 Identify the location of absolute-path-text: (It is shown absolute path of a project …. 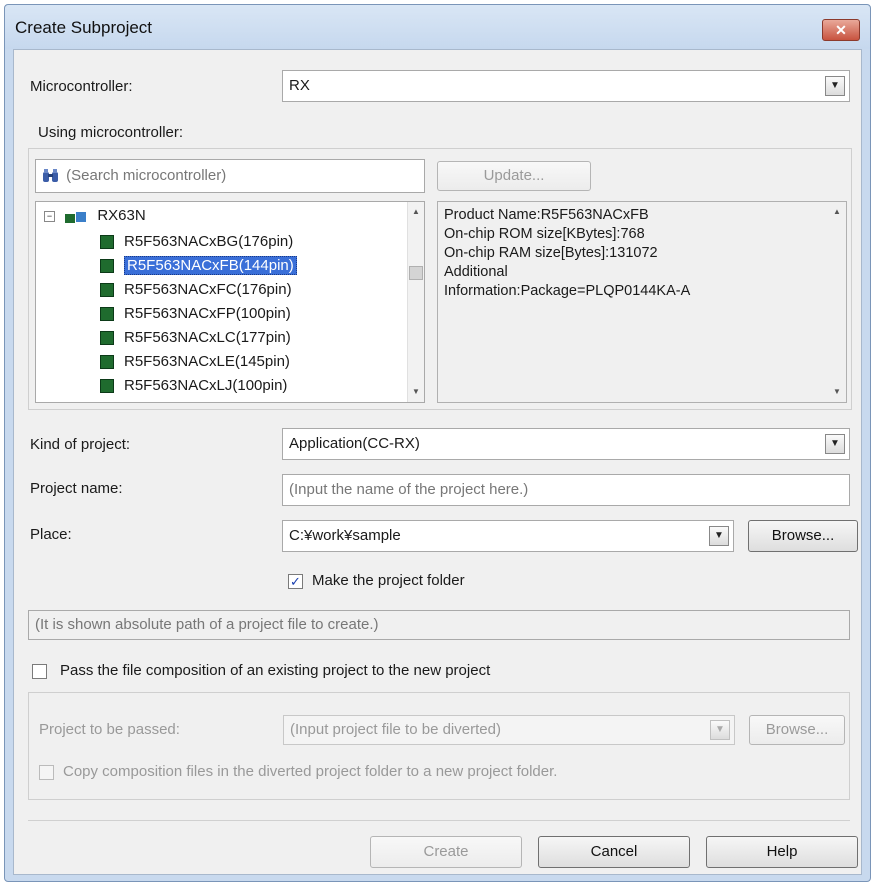
(207, 624).